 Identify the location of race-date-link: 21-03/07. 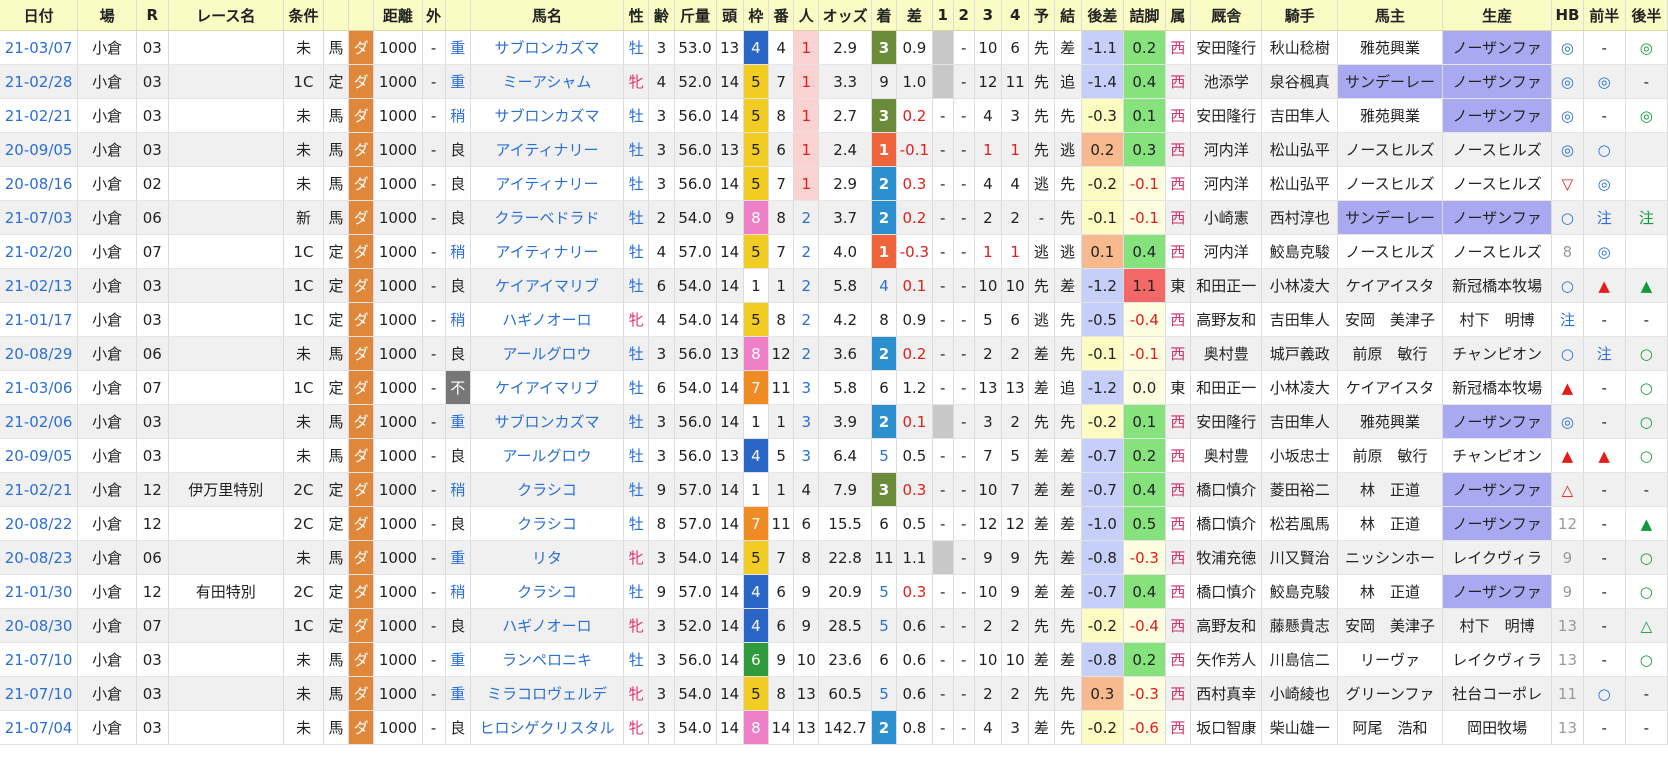
(39, 47).